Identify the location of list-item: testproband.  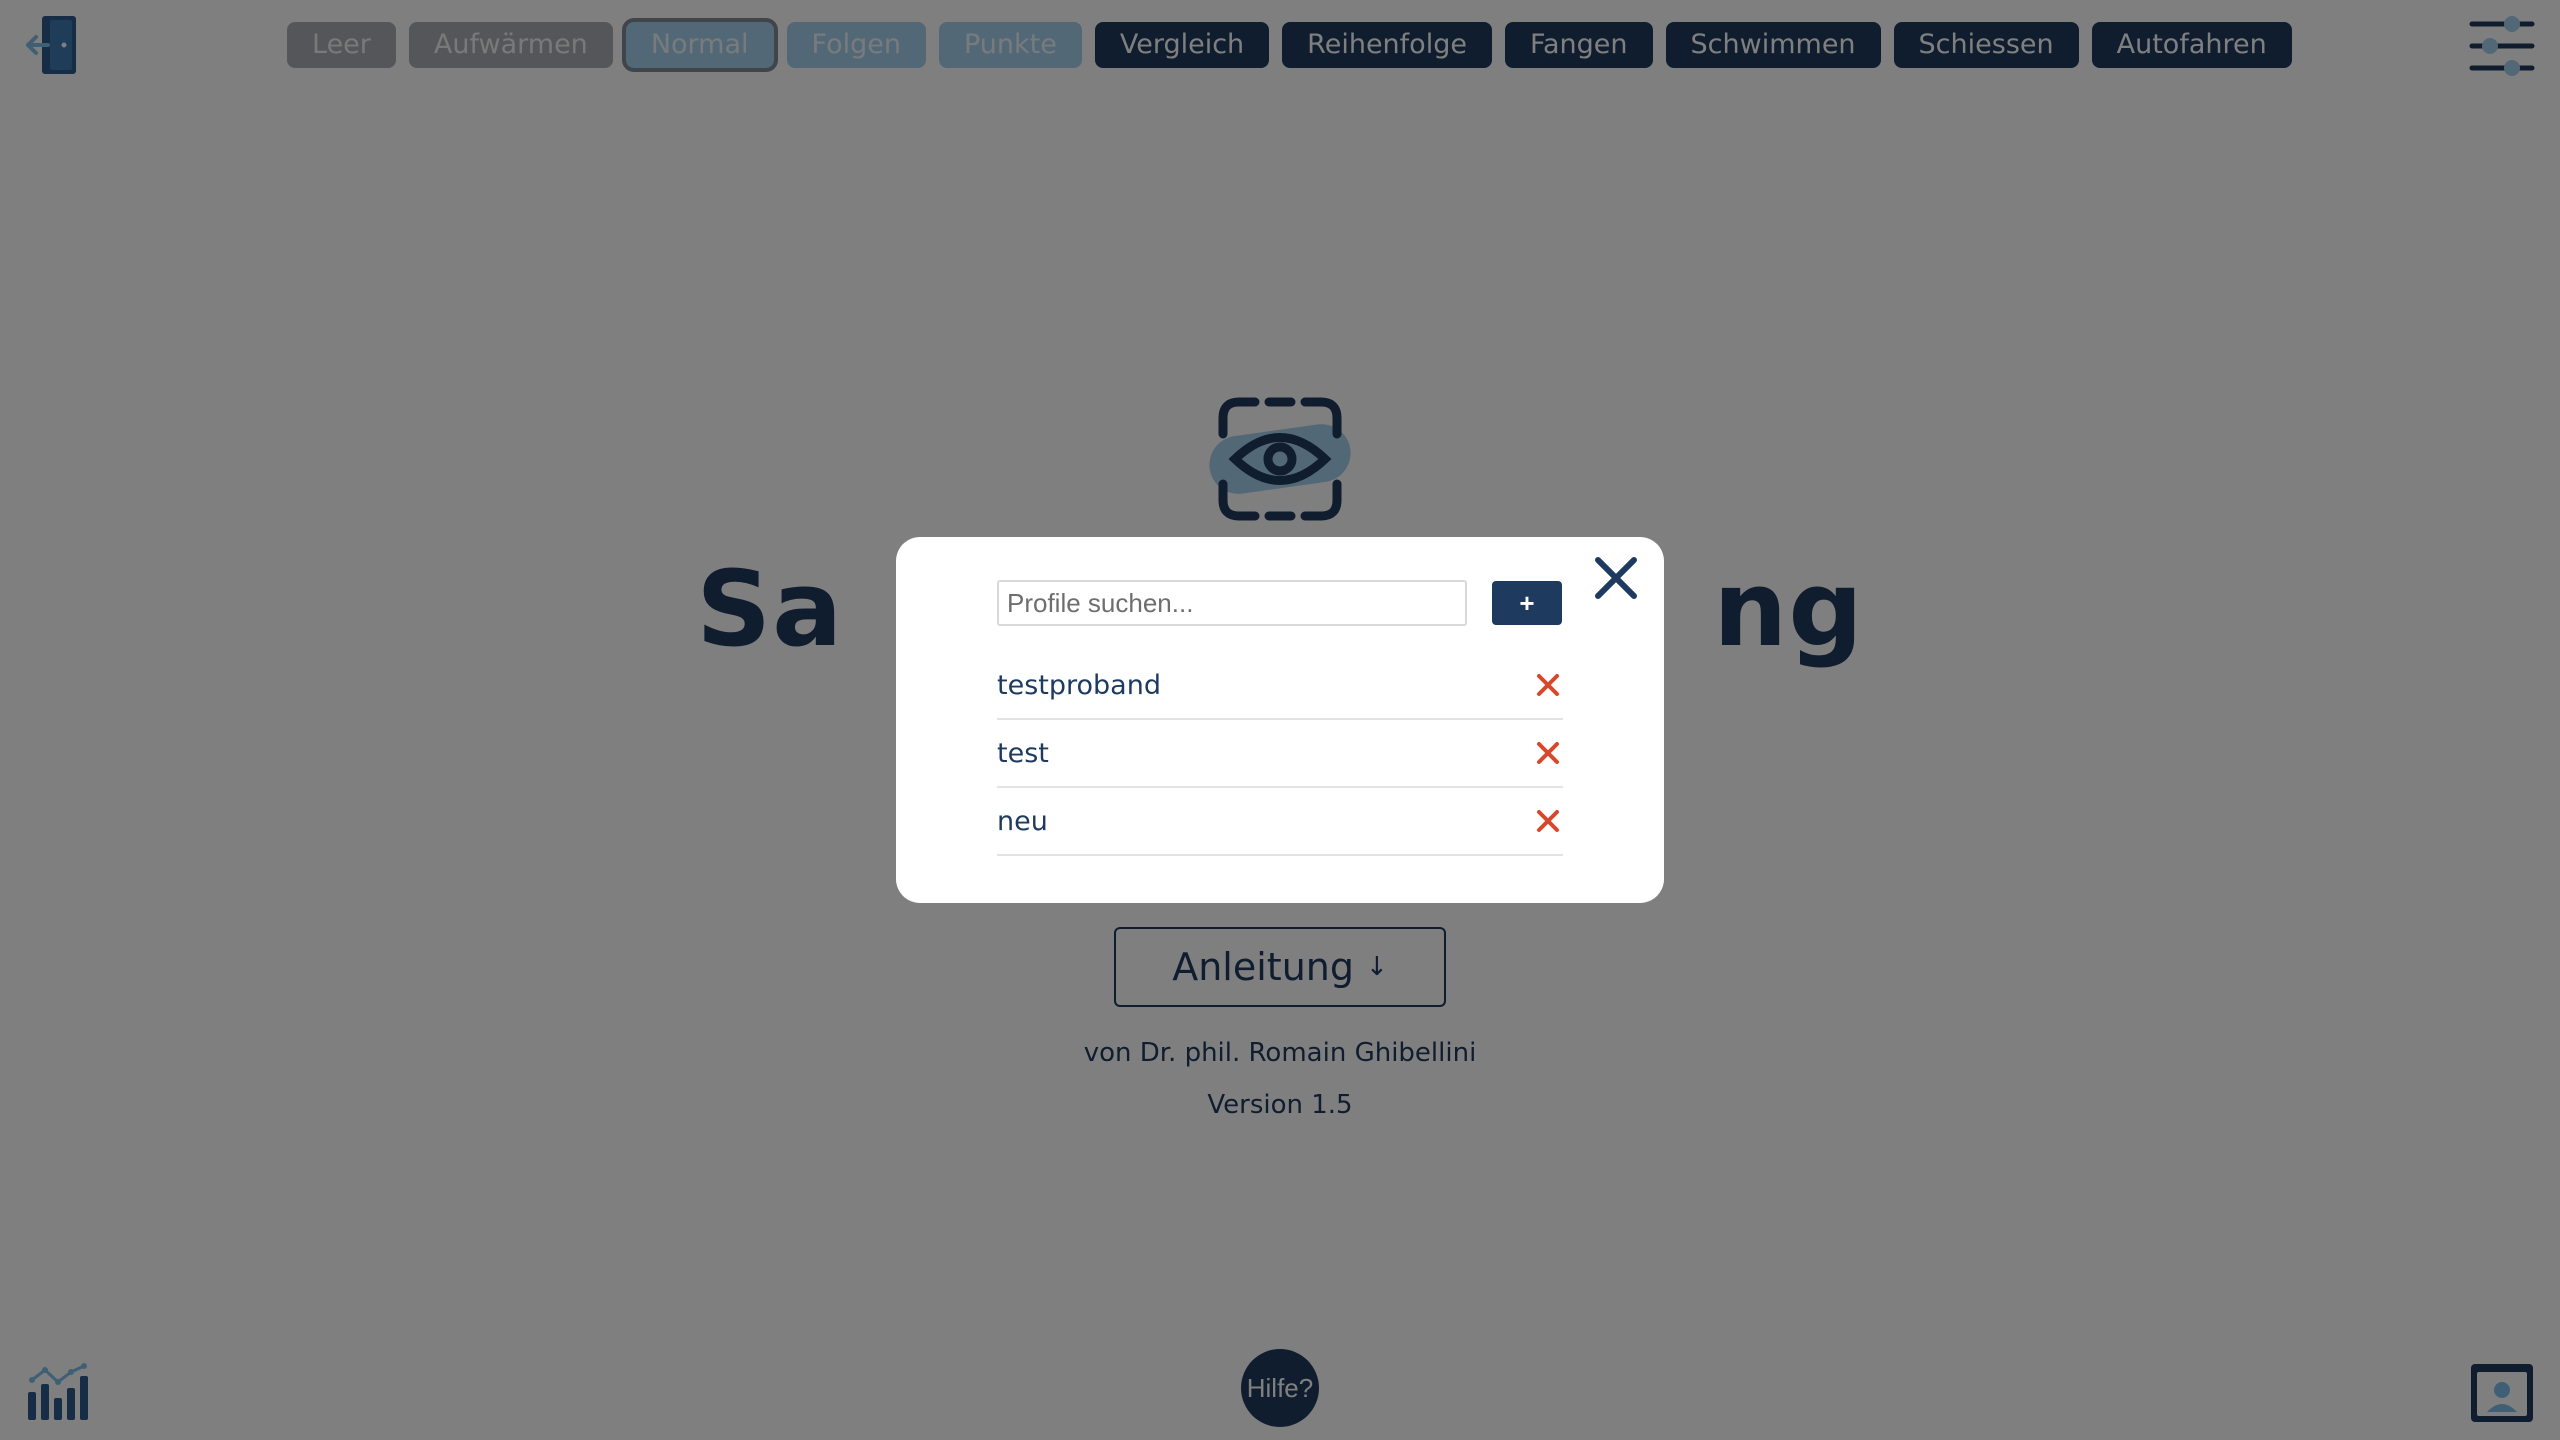
(1280, 686).